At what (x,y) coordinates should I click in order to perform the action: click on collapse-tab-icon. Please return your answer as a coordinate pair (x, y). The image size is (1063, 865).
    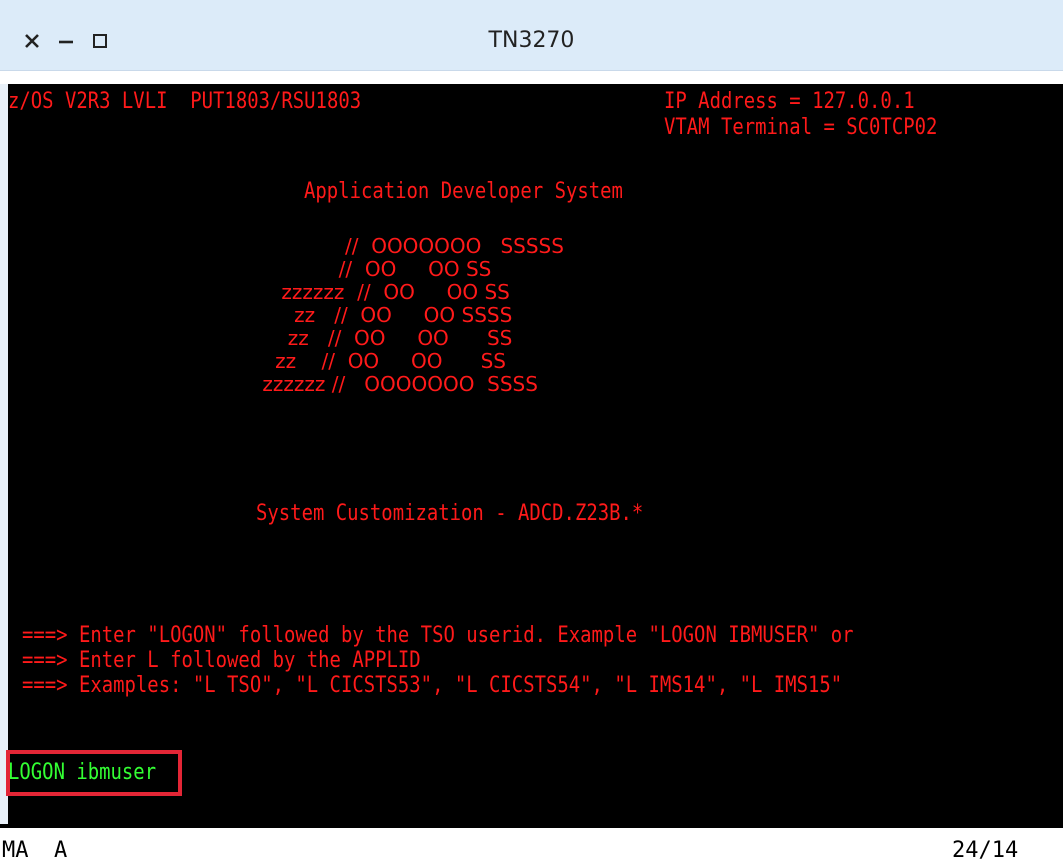
    Looking at the image, I should click on (541, 90).